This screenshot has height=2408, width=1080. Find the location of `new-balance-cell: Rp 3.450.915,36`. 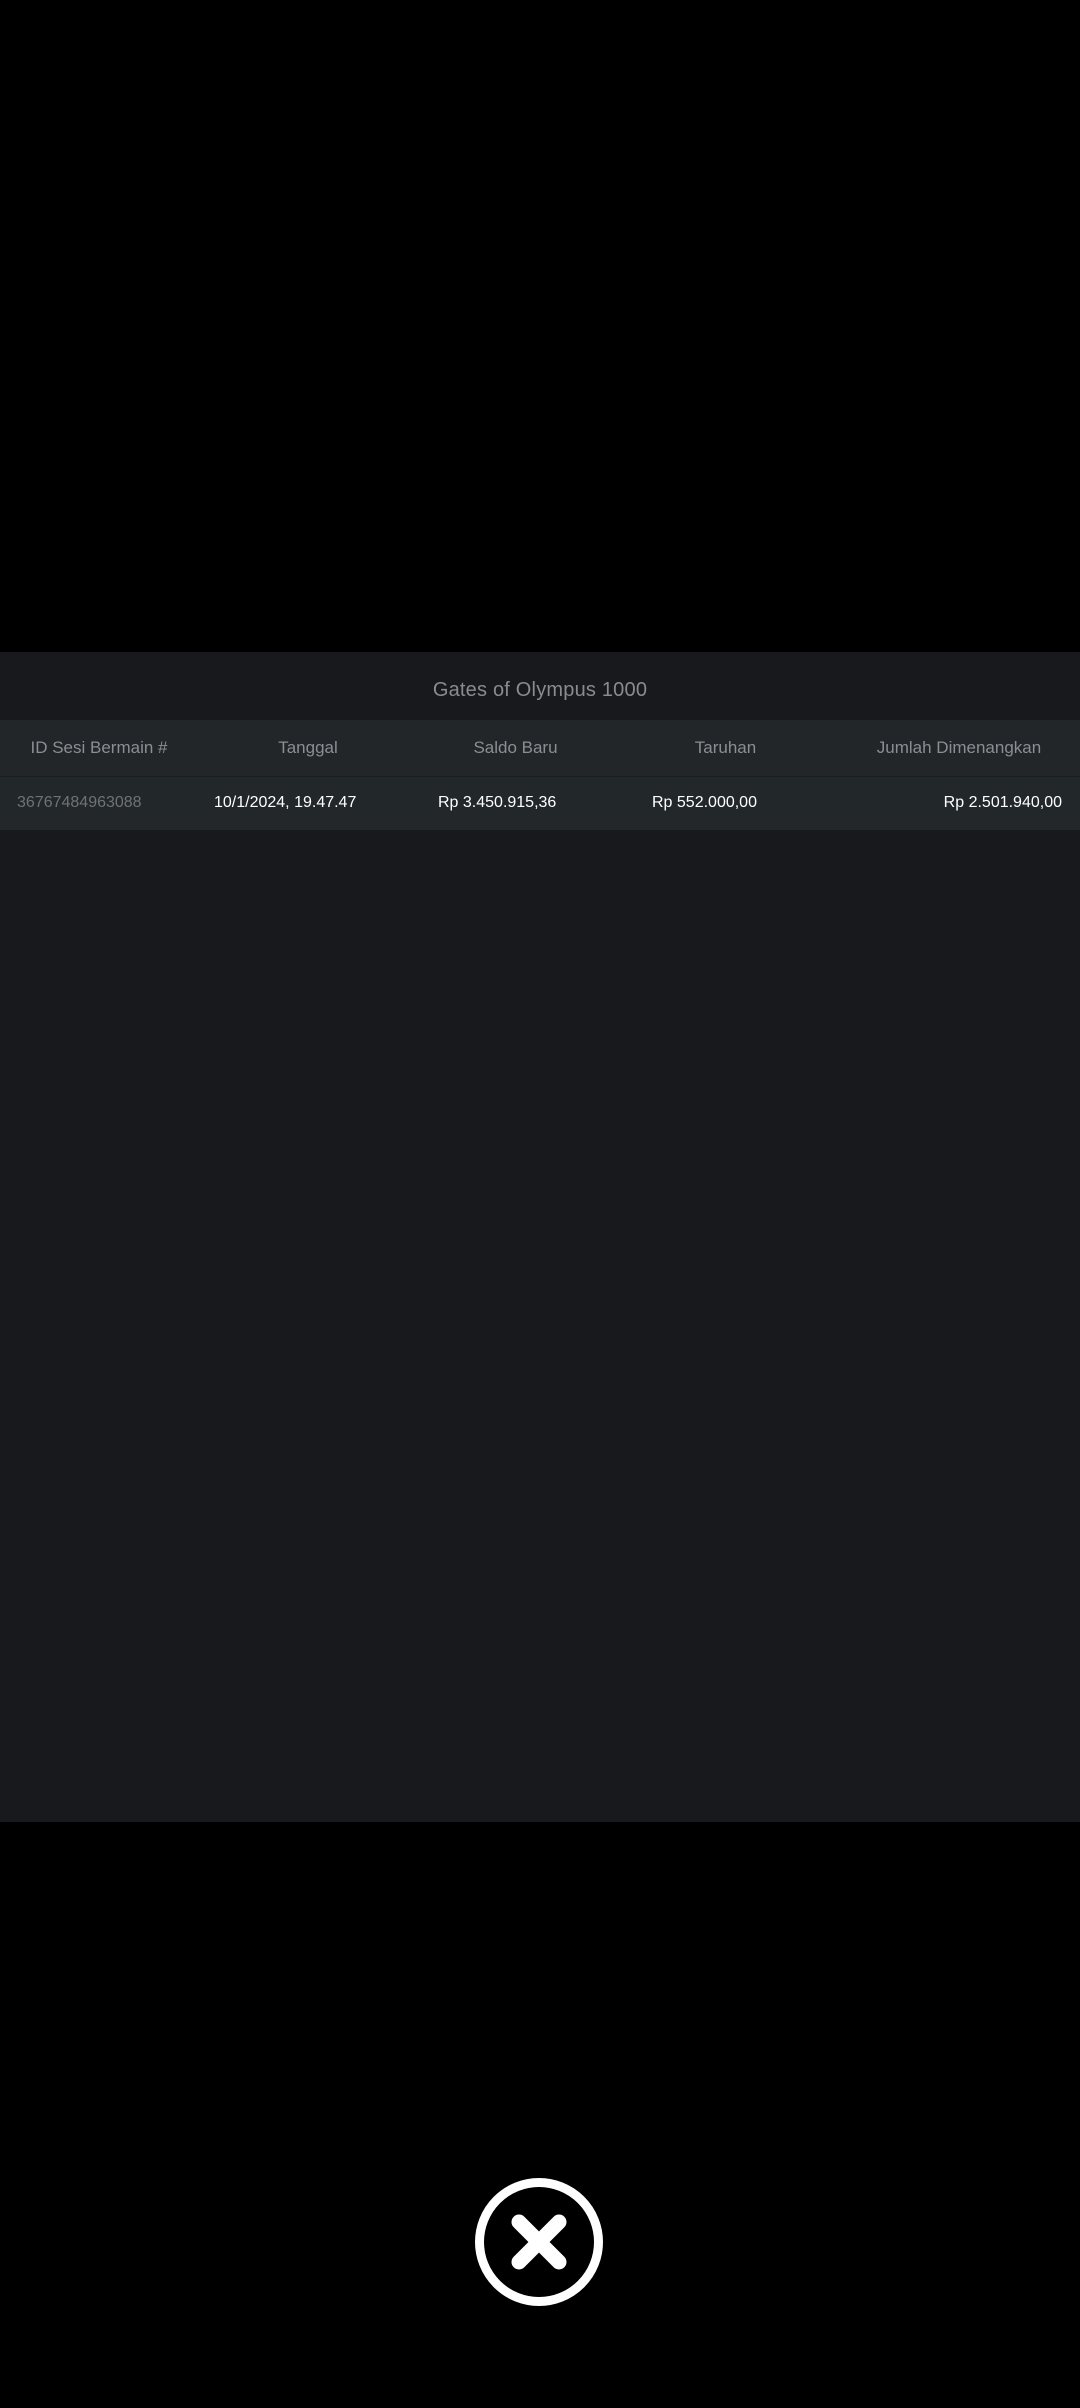

new-balance-cell: Rp 3.450.915,36 is located at coordinates (497, 803).